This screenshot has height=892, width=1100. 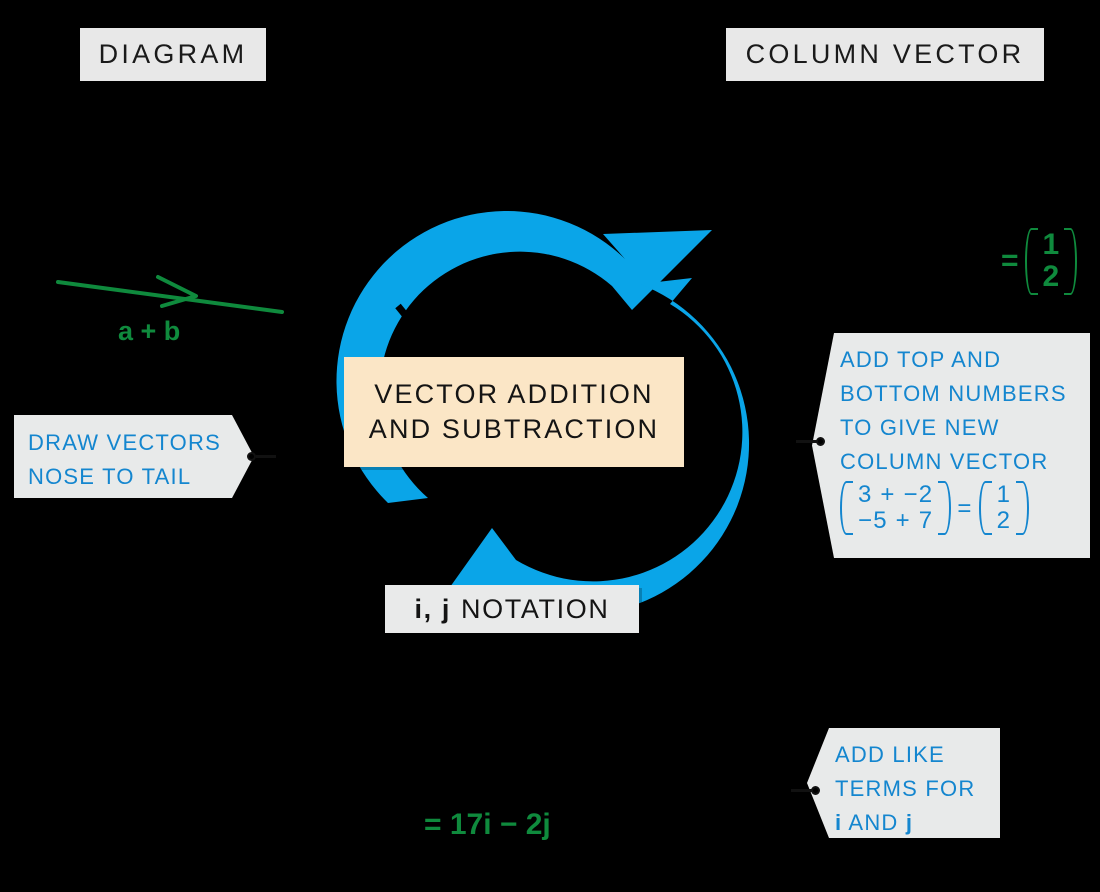 I want to click on tag-add-top-bottom-equation: 3 + −2 −5 + 7 = 1 2, so click(x=962, y=508).